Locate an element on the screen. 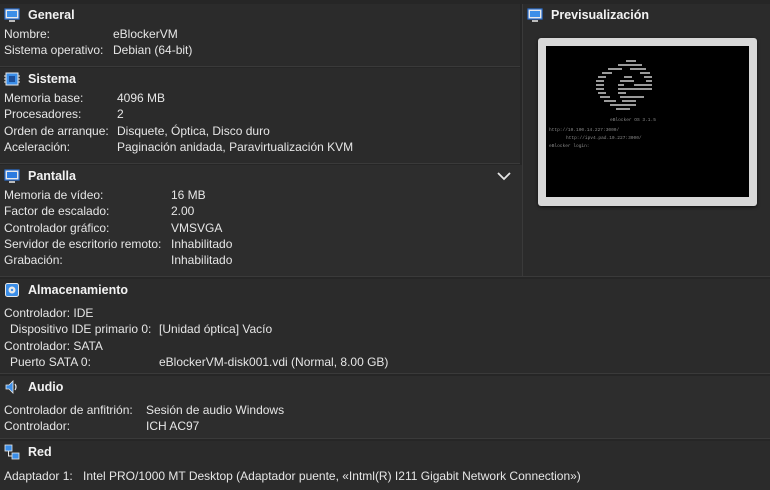  section-red-title: Red is located at coordinates (40, 452).